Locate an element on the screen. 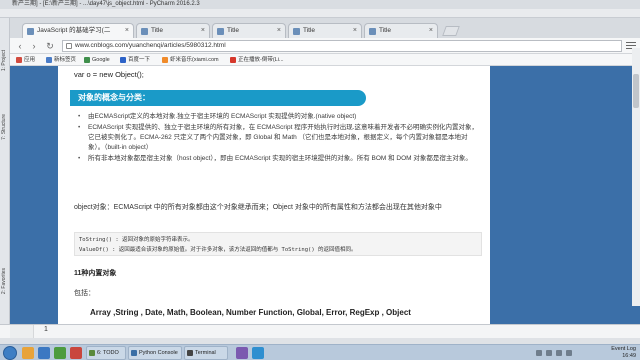 This screenshot has width=640, height=360. page-info-icon is located at coordinates (69, 46).